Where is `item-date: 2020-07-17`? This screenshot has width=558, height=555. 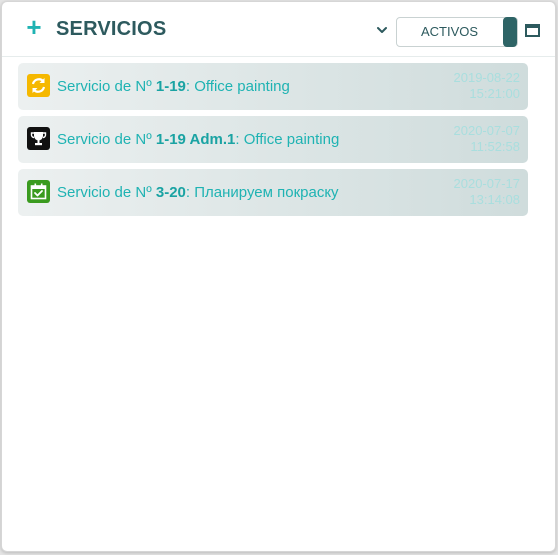
item-date: 2020-07-17 is located at coordinates (487, 183).